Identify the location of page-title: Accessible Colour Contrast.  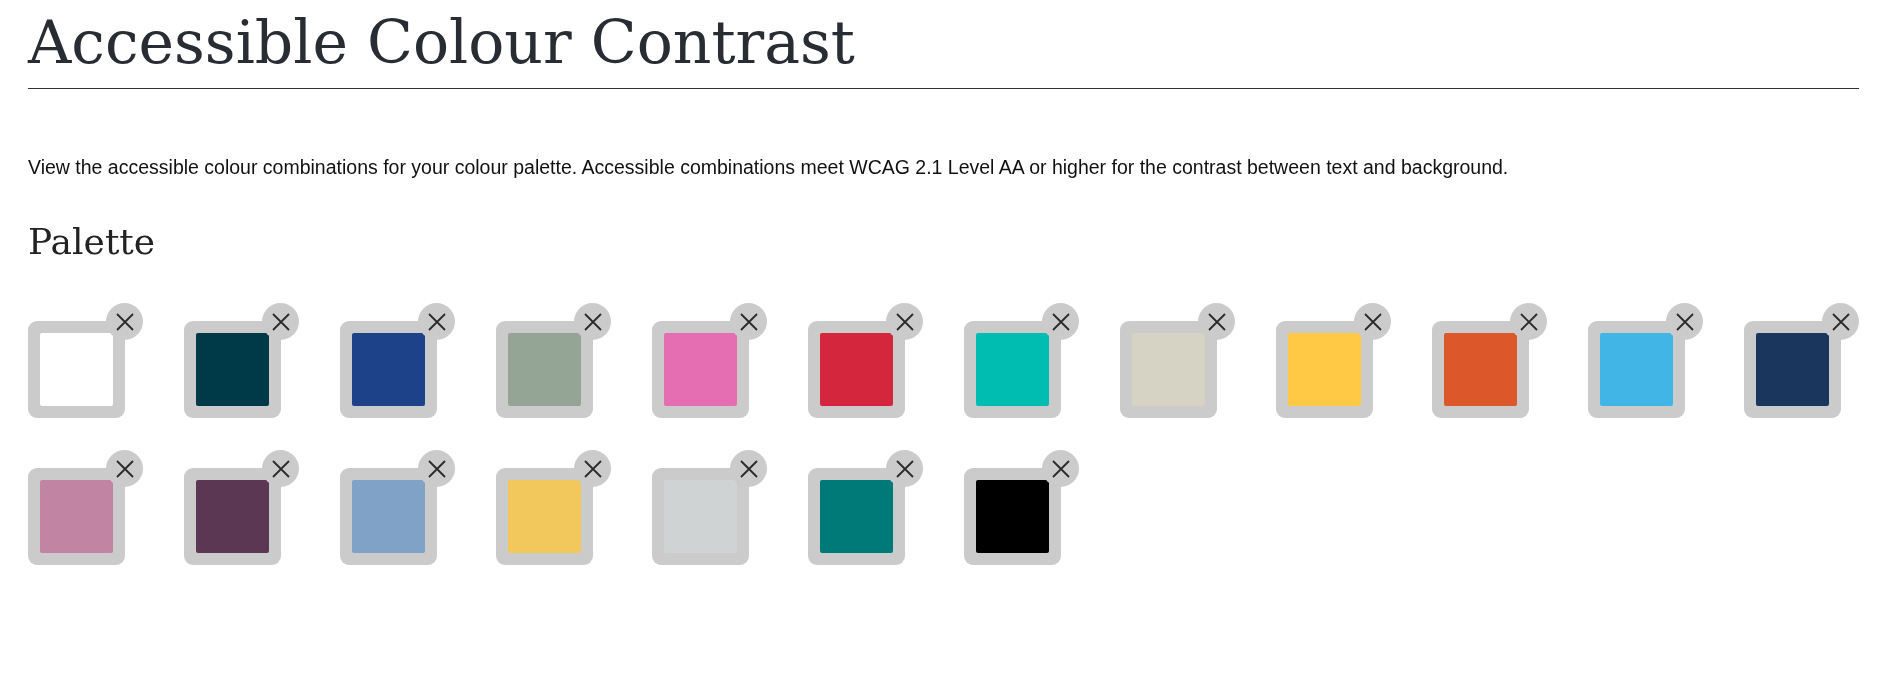
(442, 42).